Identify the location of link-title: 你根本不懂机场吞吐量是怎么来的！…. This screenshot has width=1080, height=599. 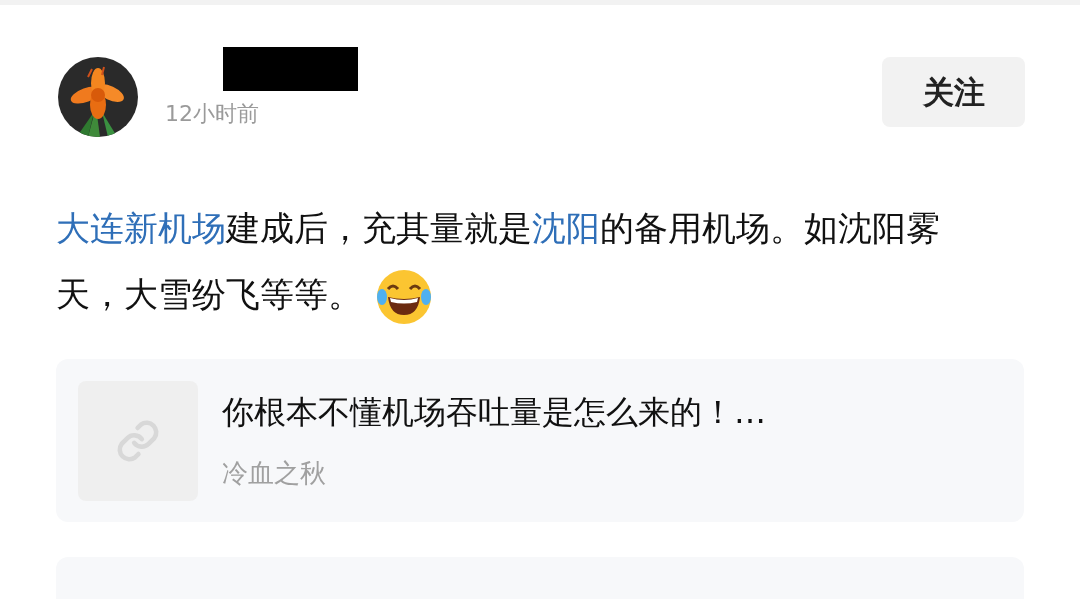
(494, 412).